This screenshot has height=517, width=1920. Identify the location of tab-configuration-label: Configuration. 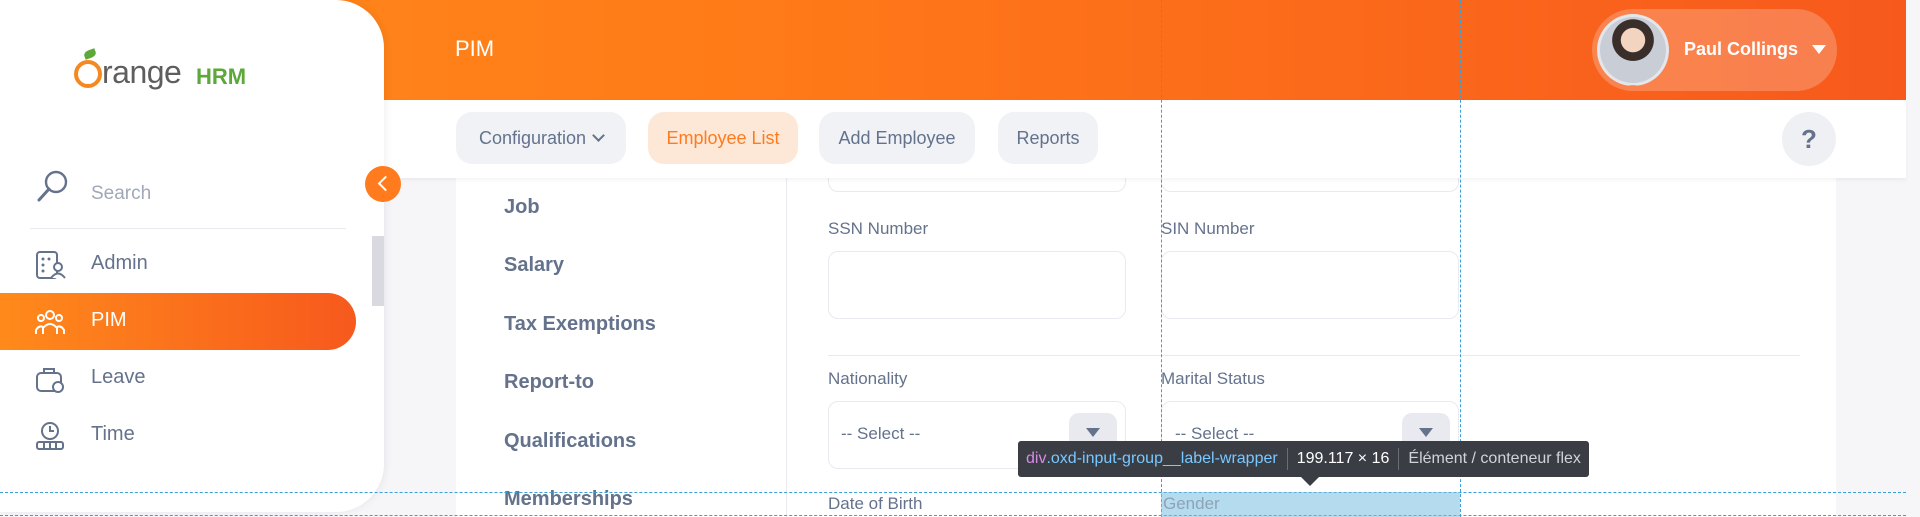
(532, 137).